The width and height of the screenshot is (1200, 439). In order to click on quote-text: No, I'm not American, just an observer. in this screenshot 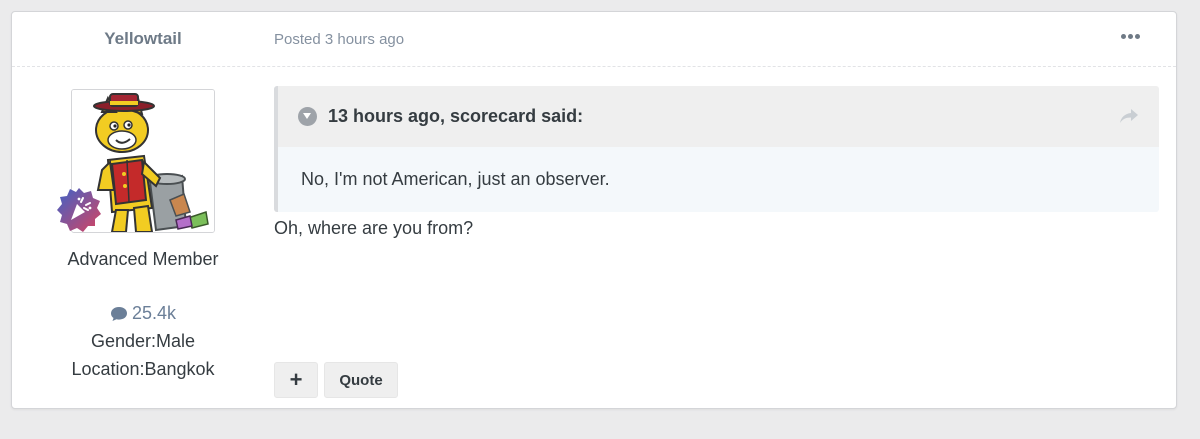, I will do `click(455, 179)`.